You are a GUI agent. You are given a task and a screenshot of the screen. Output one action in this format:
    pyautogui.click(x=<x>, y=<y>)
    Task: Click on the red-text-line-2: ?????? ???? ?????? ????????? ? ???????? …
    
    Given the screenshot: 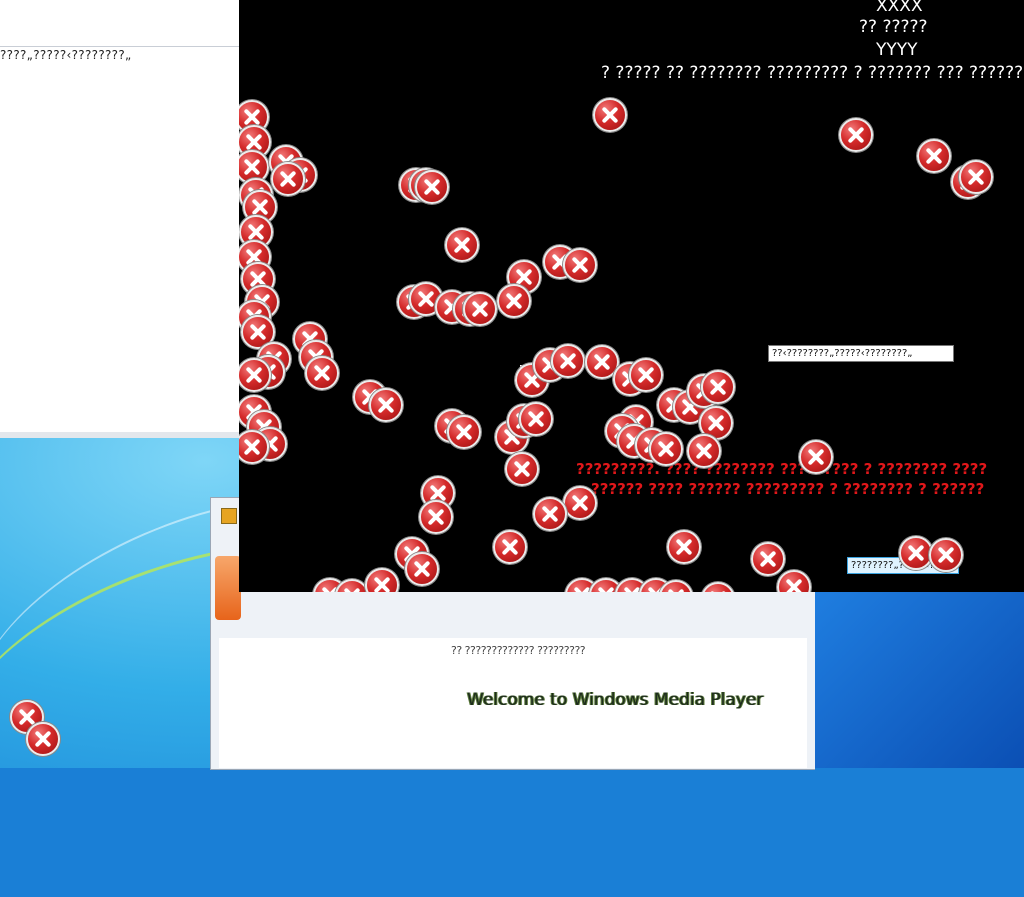 What is the action you would take?
    pyautogui.click(x=788, y=489)
    